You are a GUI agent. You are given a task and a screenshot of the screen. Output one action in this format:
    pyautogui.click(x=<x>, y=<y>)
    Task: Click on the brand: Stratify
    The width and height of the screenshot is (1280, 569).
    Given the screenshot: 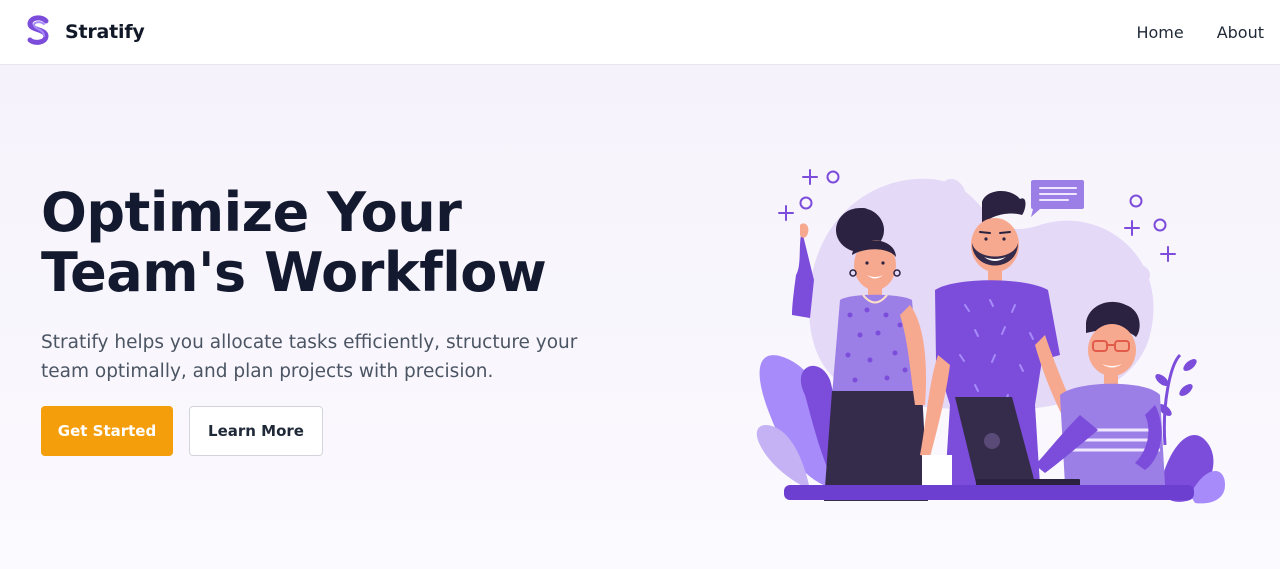 What is the action you would take?
    pyautogui.click(x=85, y=32)
    